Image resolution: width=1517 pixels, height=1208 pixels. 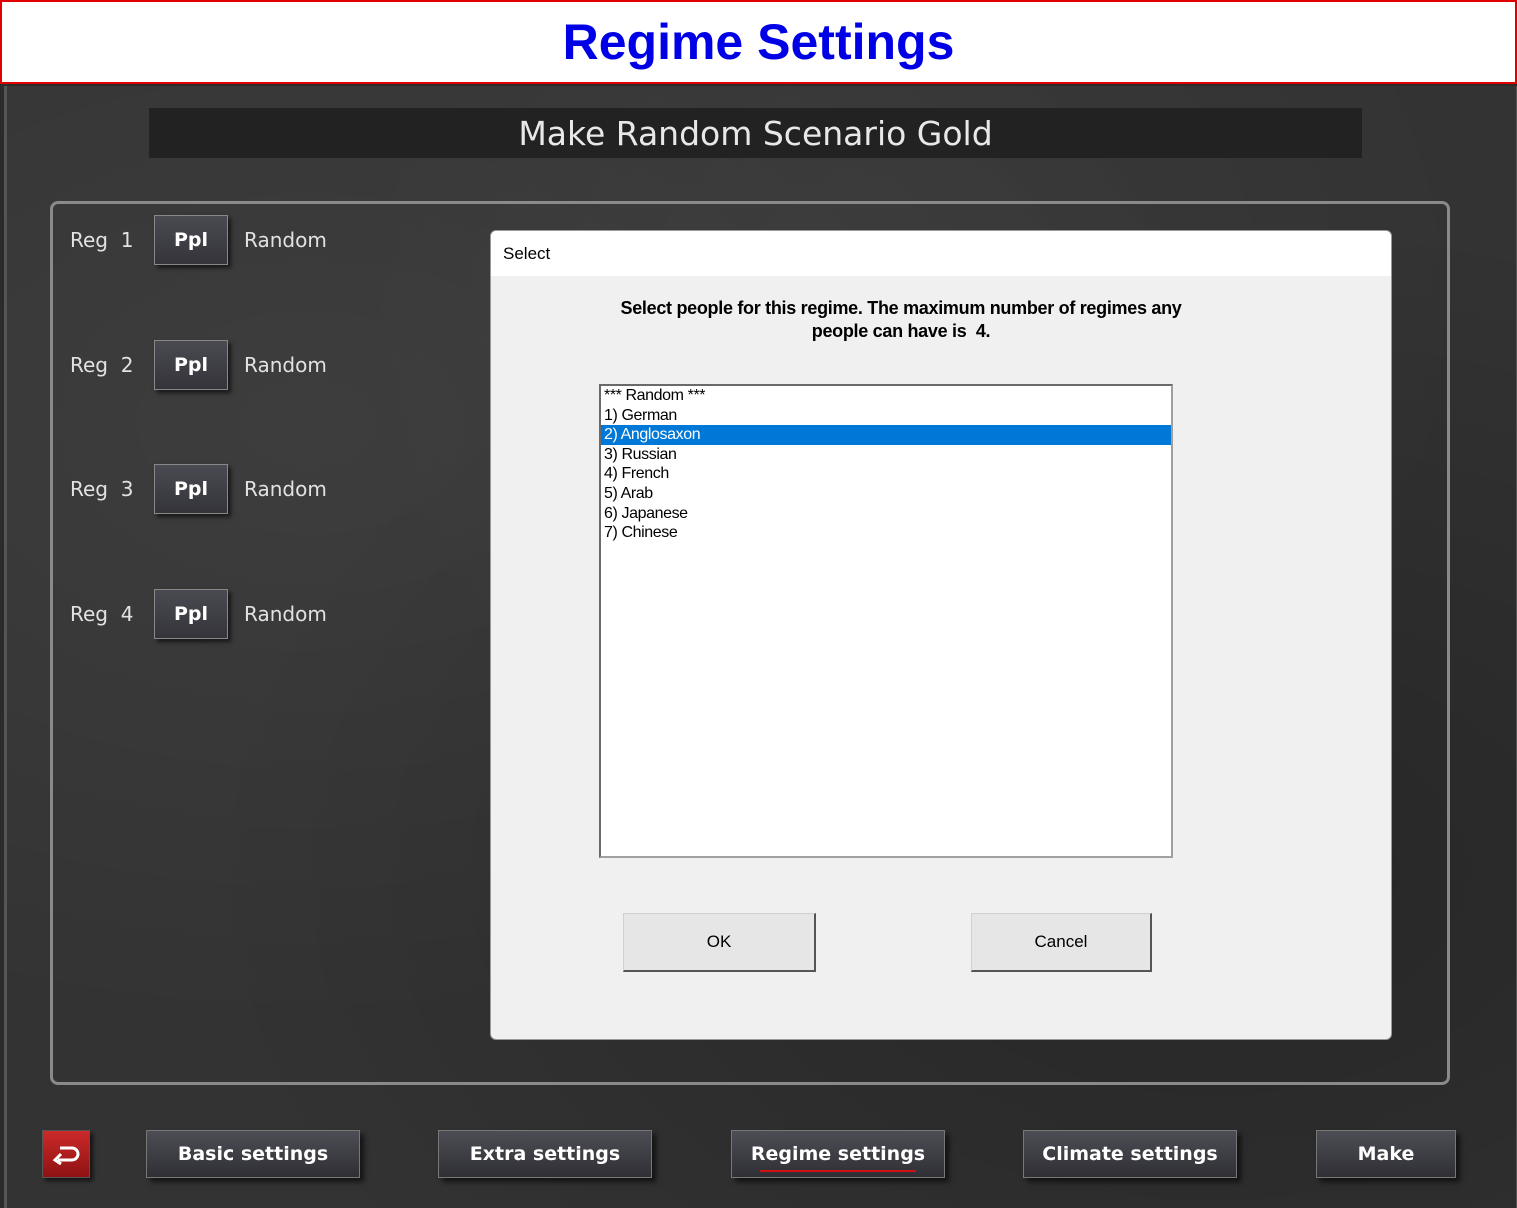 What do you see at coordinates (886, 494) in the screenshot?
I see `list-item: 5) Arab` at bounding box center [886, 494].